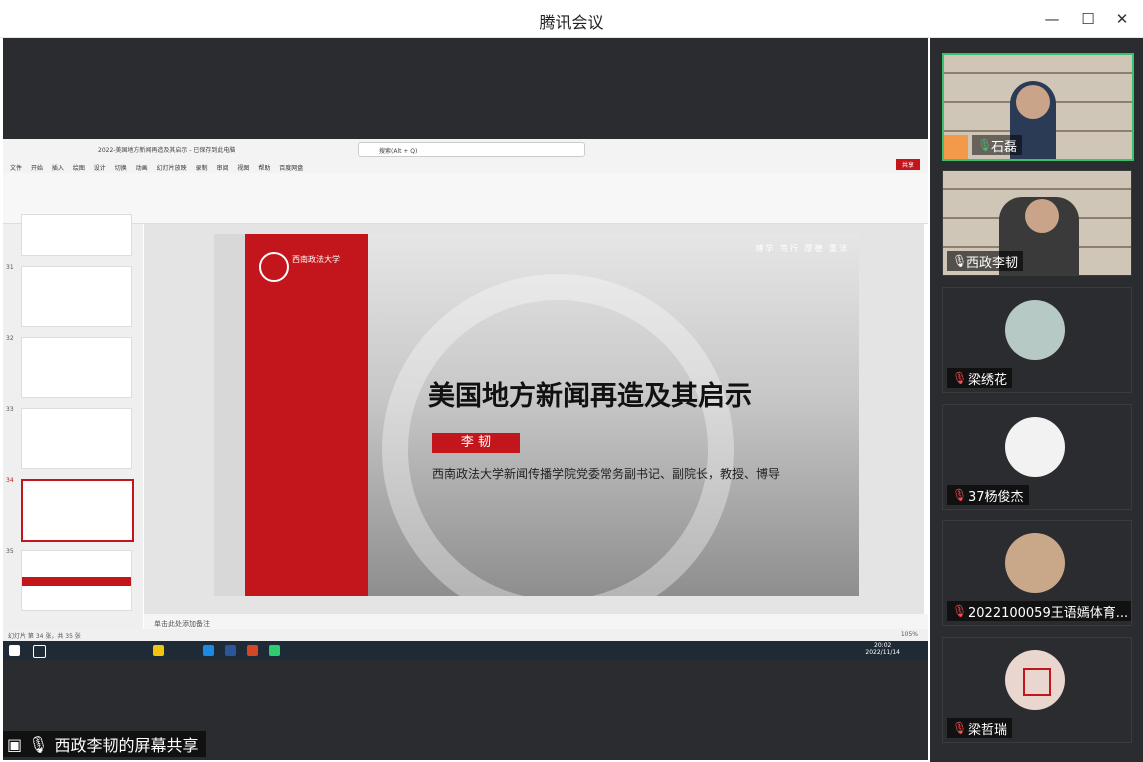  I want to click on screen-share-label: ▣ 🎙 西政李韧的屏幕共享, so click(105, 744).